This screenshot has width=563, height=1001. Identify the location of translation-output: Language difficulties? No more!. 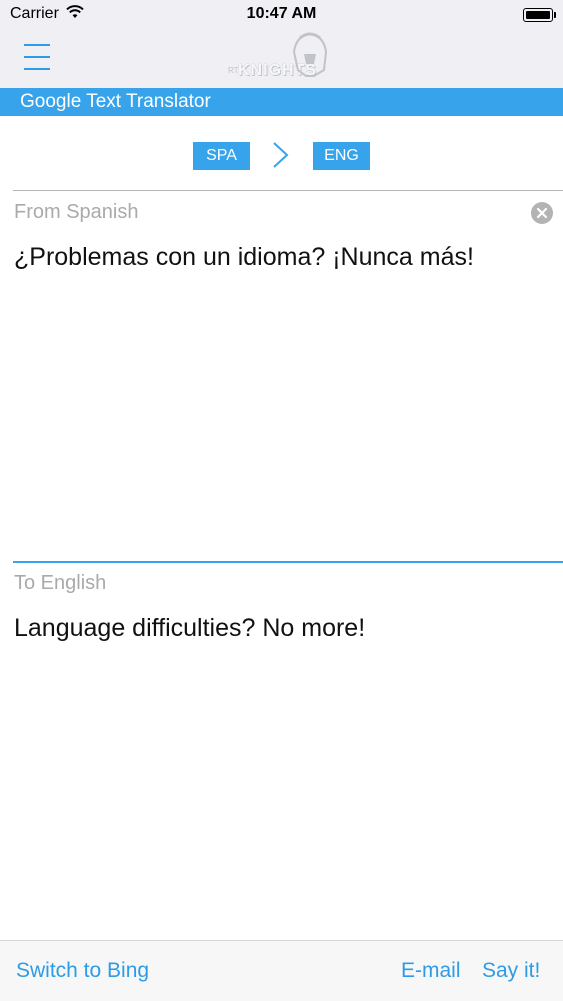
(190, 628).